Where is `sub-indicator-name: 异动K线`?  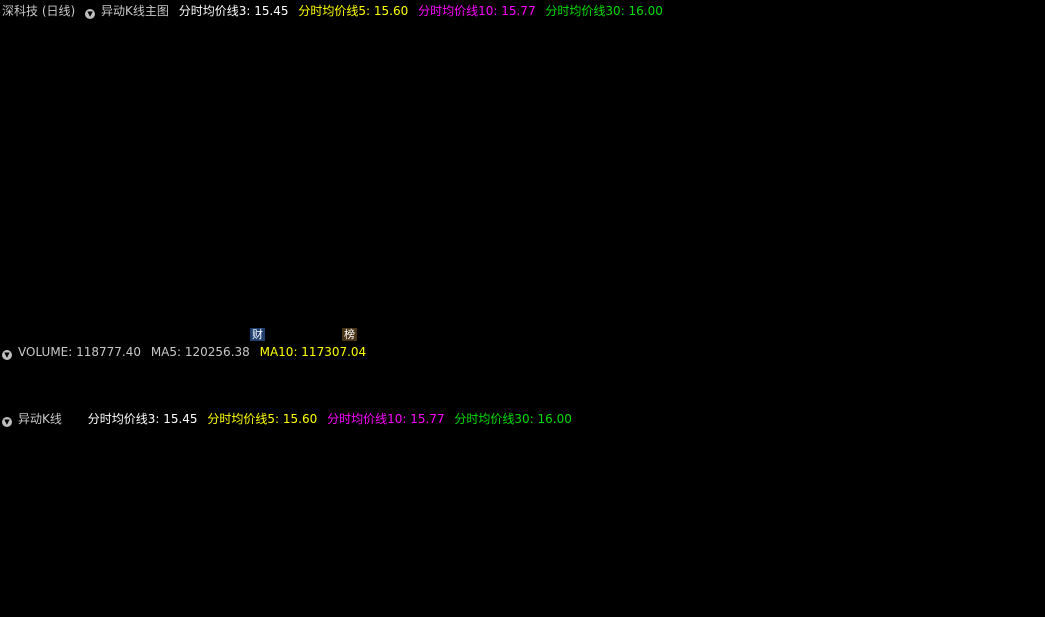 sub-indicator-name: 异动K线 is located at coordinates (40, 419).